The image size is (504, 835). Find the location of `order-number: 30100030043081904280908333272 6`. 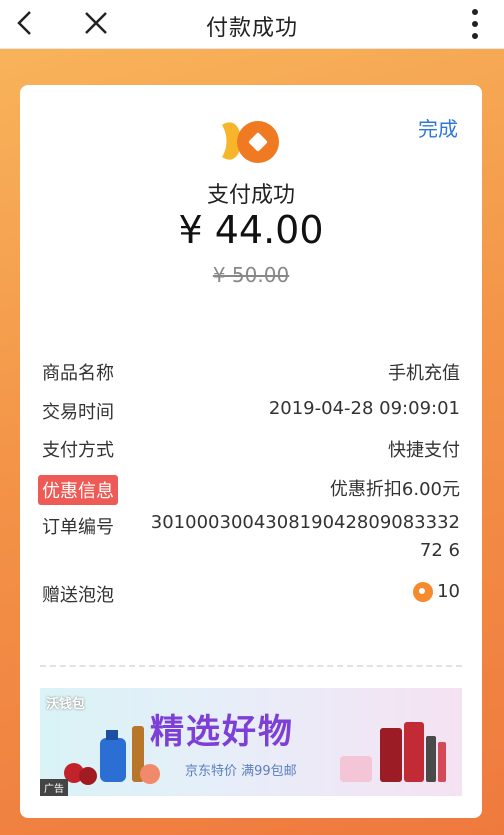

order-number: 30100030043081904280908333272 6 is located at coordinates (305, 536).